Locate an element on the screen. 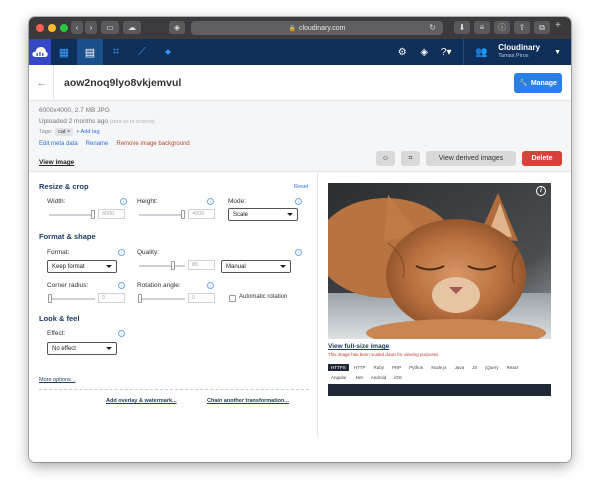 The width and height of the screenshot is (600, 502). quality-info-icon: i is located at coordinates (298, 252).